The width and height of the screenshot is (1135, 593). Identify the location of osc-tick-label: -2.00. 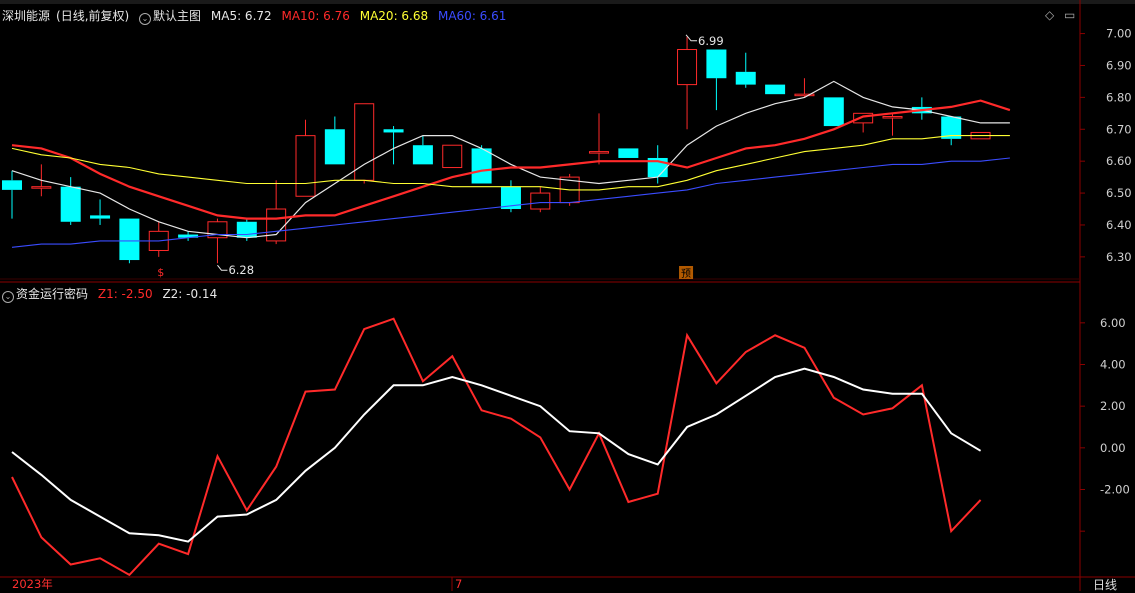
(1115, 490).